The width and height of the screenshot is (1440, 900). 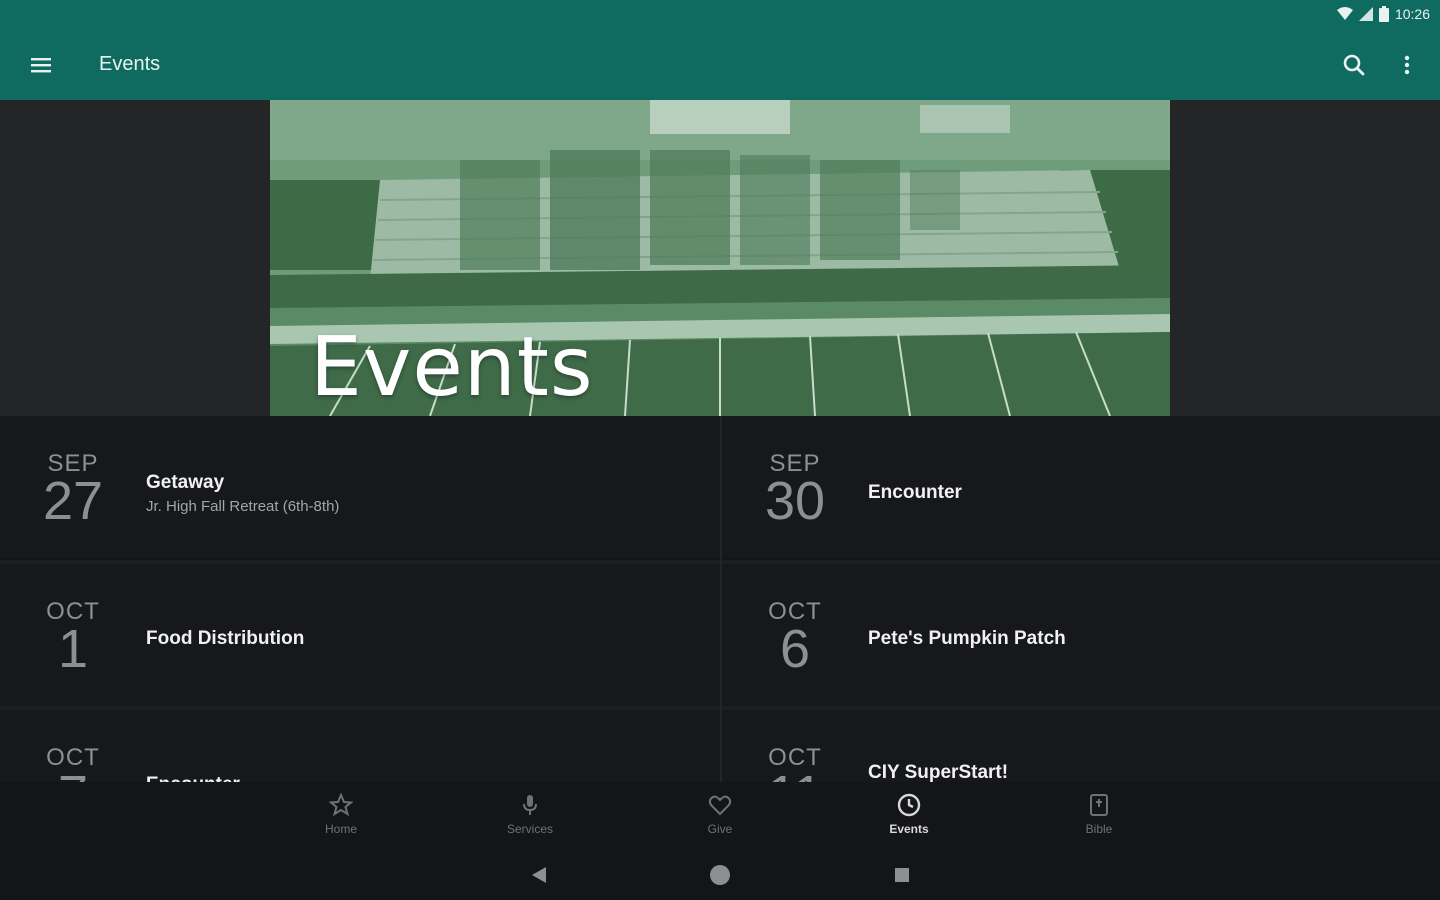 What do you see at coordinates (1344, 13) in the screenshot?
I see `wifi-icon` at bounding box center [1344, 13].